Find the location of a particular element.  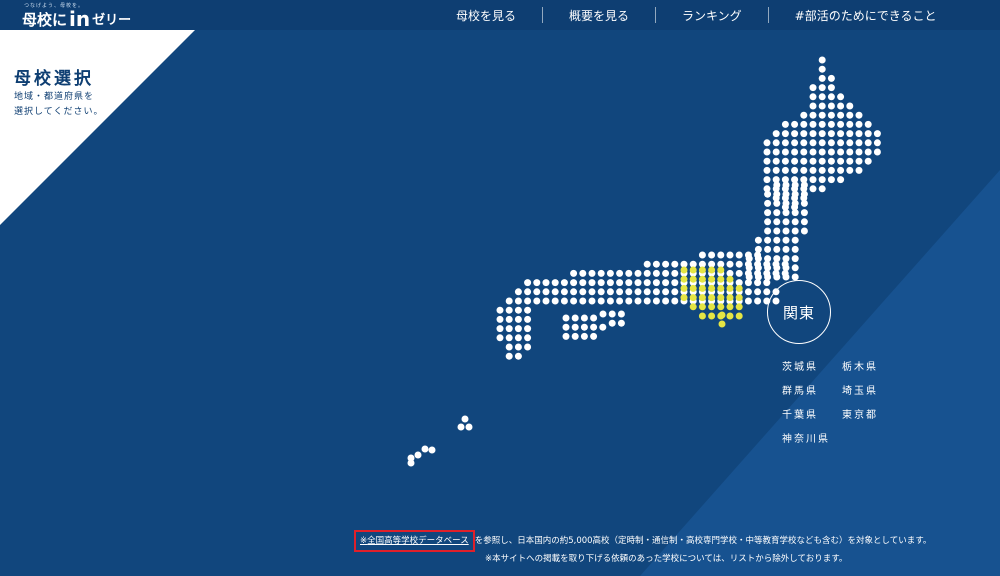

prefecture-tokyo: 東京都 is located at coordinates (860, 413).